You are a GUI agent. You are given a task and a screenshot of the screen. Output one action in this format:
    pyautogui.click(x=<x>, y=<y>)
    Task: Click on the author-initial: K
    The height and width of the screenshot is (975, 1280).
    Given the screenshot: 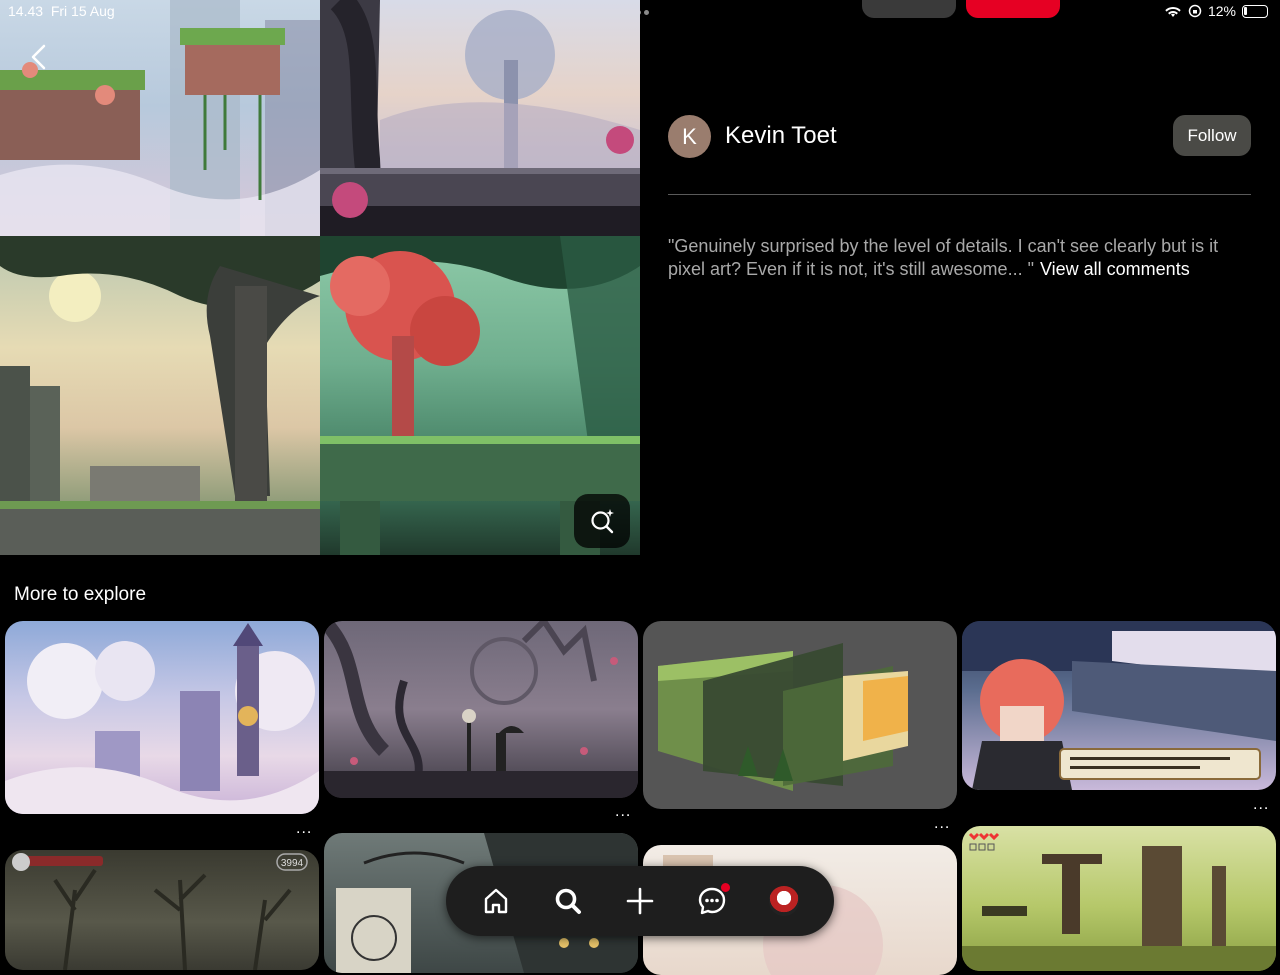 What is the action you would take?
    pyautogui.click(x=689, y=136)
    